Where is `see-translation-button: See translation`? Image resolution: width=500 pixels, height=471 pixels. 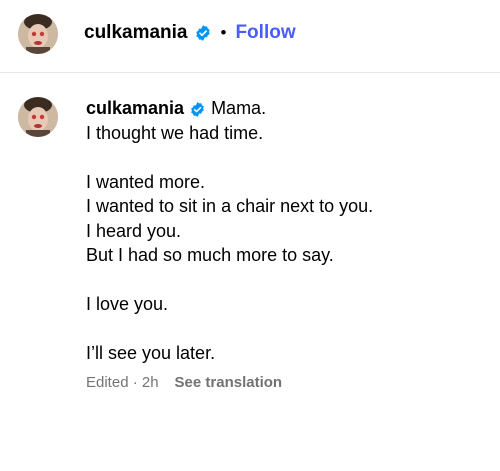
see-translation-button: See translation is located at coordinates (229, 383).